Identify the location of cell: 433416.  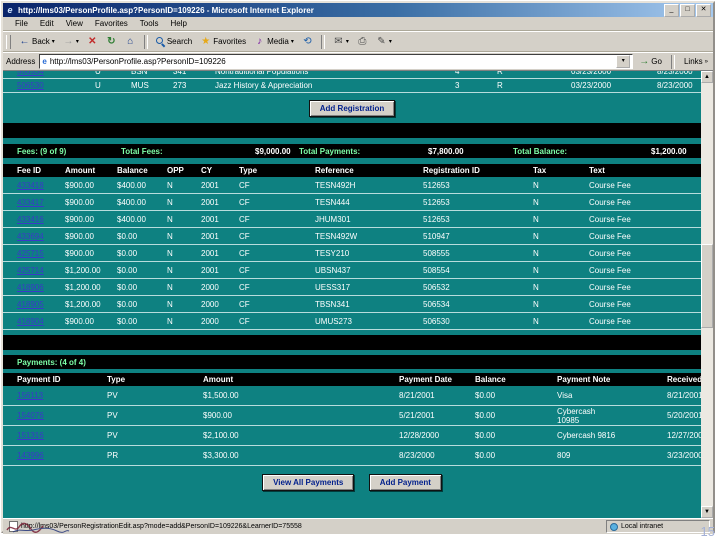
(33, 219).